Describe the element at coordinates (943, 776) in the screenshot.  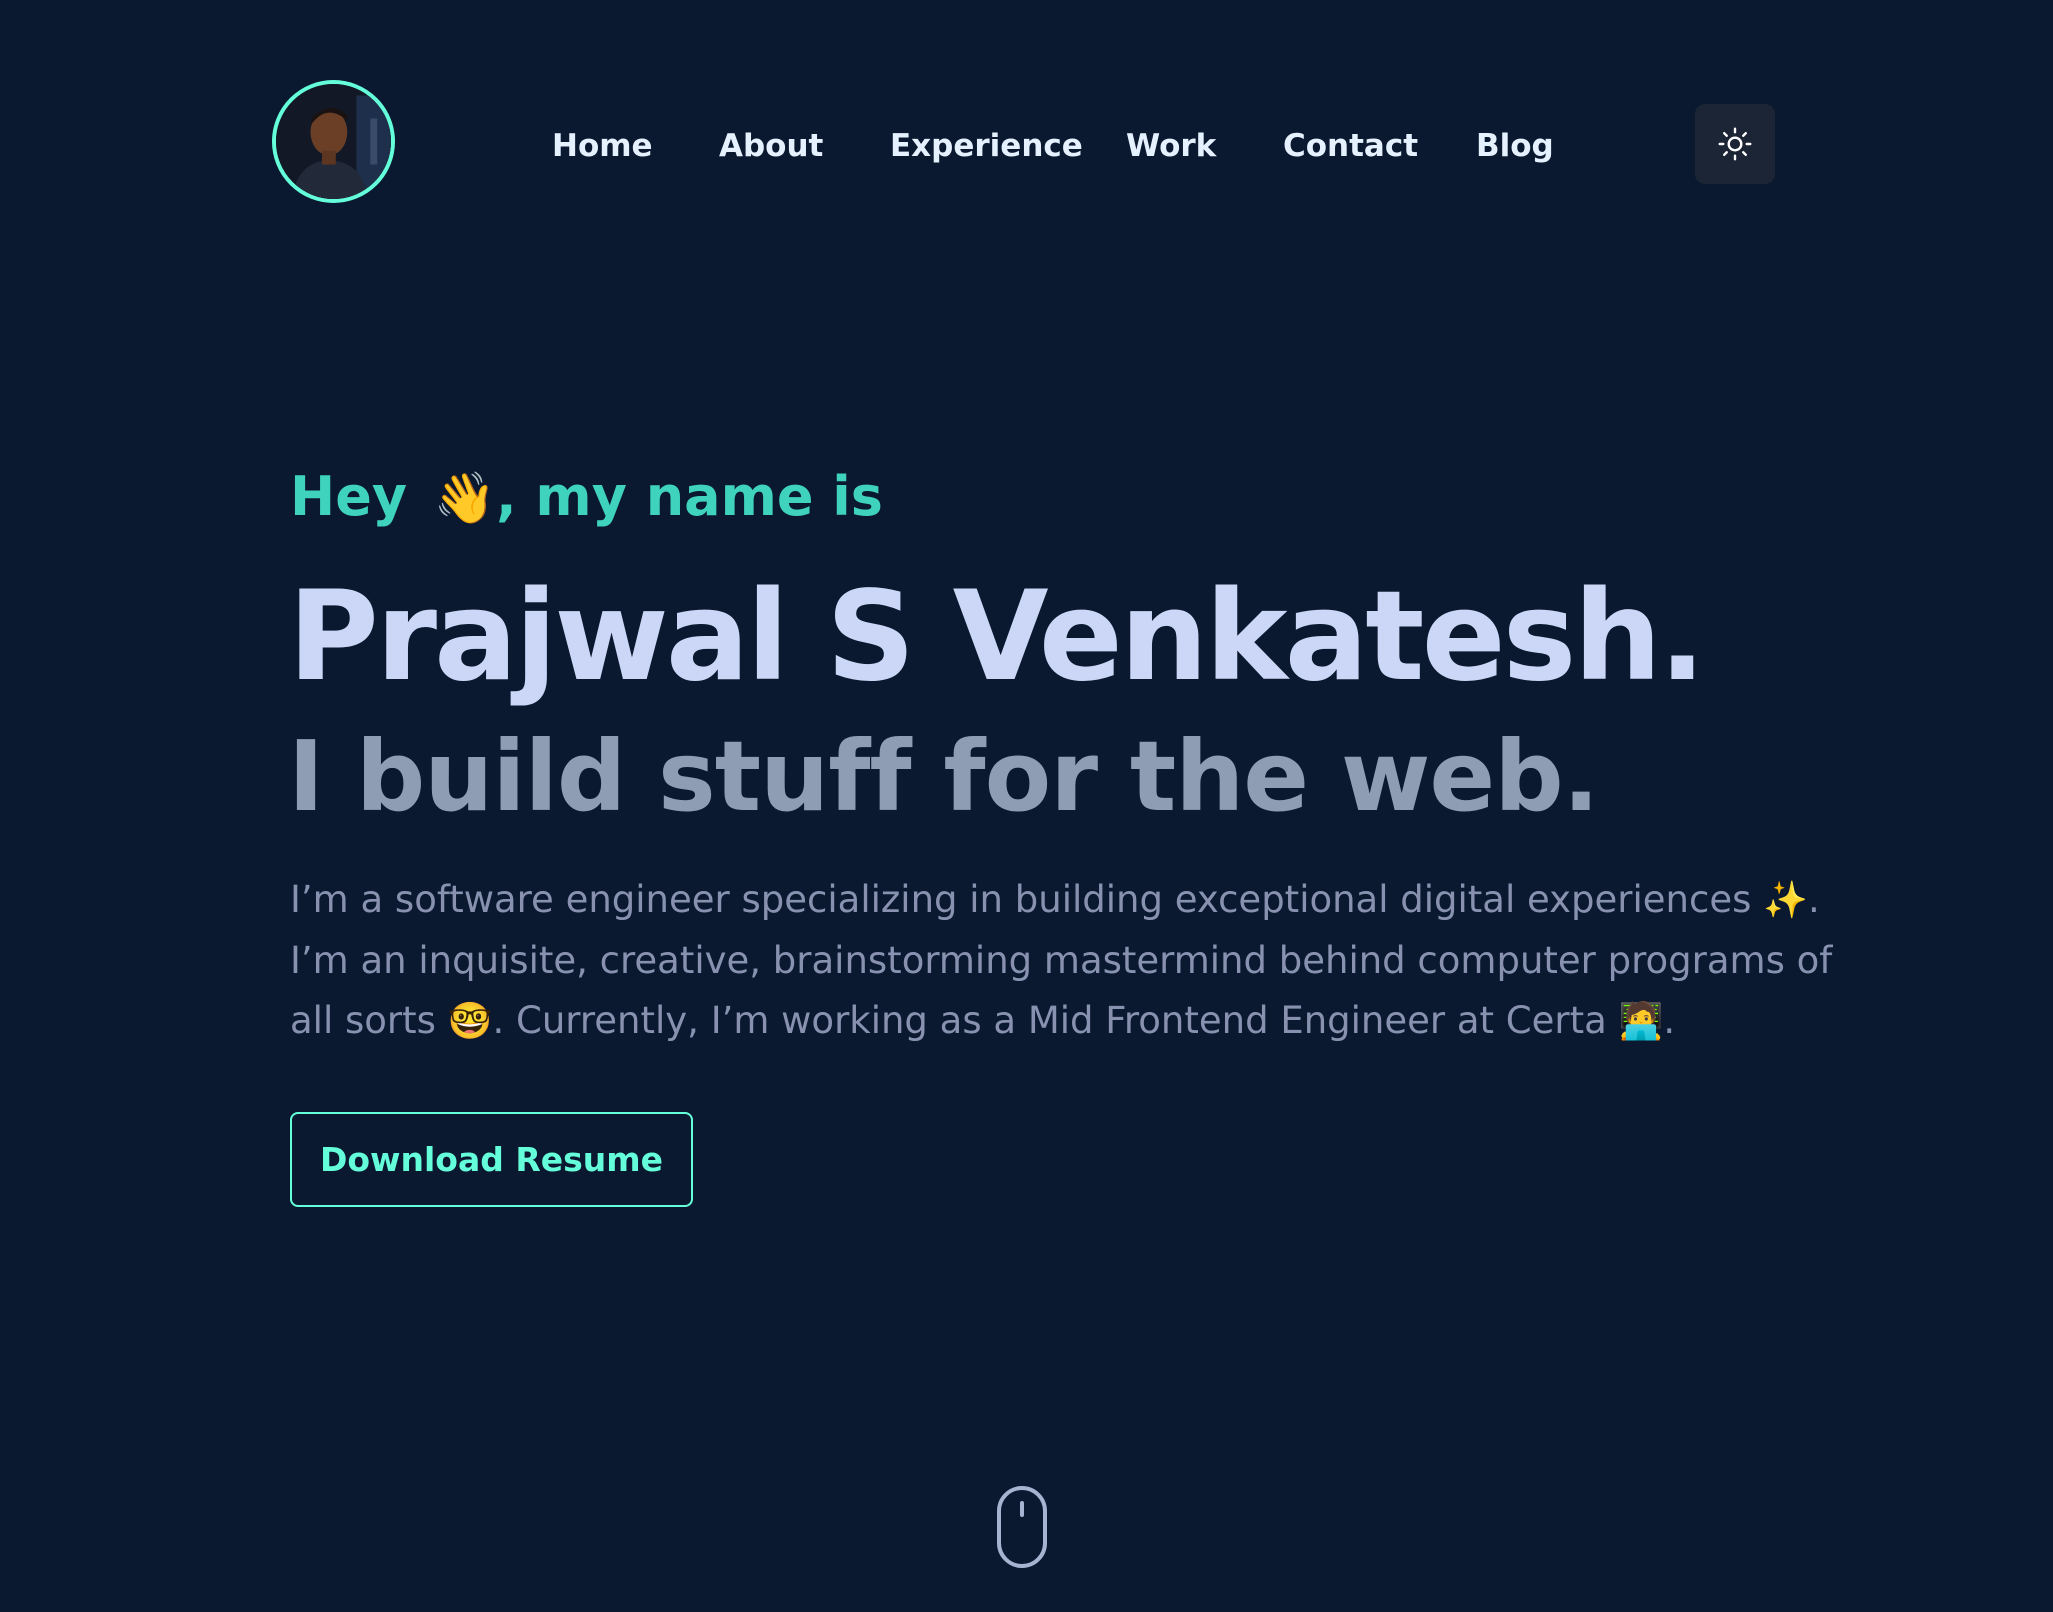
I see `hero-tagline: I build stuff for the web.` at that location.